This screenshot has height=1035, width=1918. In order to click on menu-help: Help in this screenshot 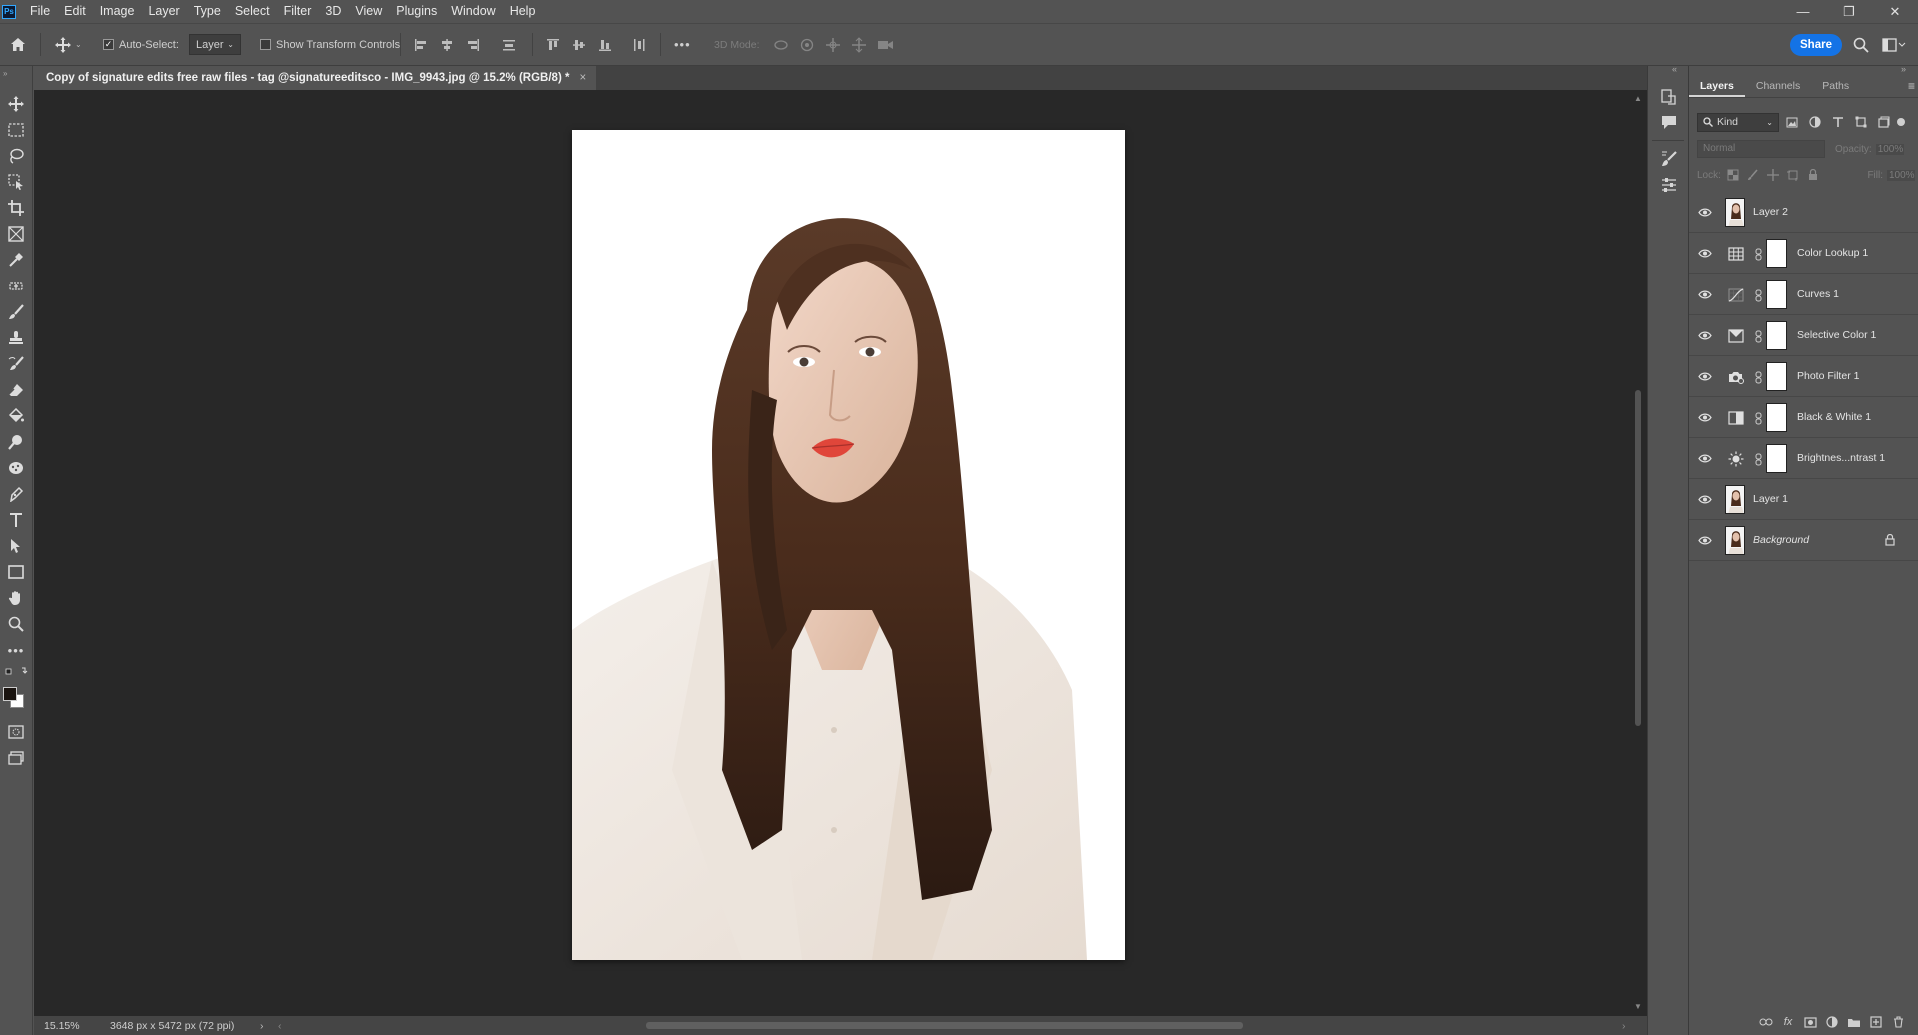, I will do `click(523, 11)`.